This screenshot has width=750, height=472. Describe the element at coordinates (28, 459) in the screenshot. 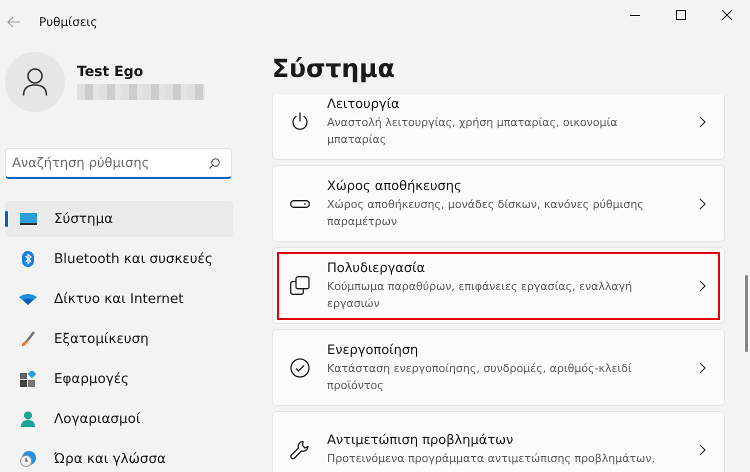

I see `clock-globe-icon` at that location.